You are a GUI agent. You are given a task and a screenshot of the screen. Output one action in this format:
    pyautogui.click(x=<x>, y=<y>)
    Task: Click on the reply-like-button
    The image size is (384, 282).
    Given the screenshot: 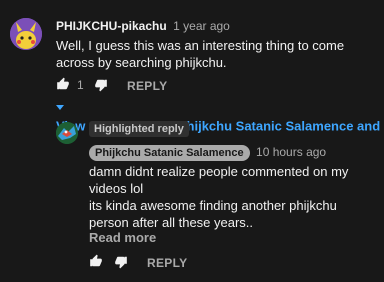 What is the action you would take?
    pyautogui.click(x=96, y=261)
    